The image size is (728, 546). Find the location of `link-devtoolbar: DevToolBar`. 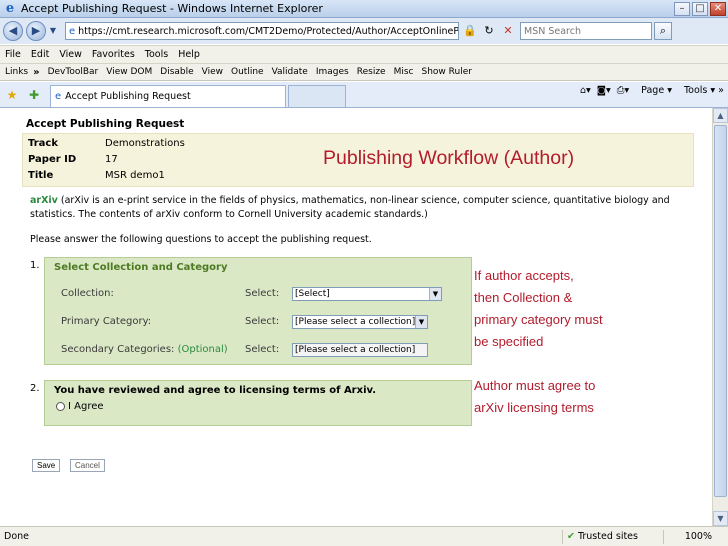

link-devtoolbar: DevToolBar is located at coordinates (73, 72).